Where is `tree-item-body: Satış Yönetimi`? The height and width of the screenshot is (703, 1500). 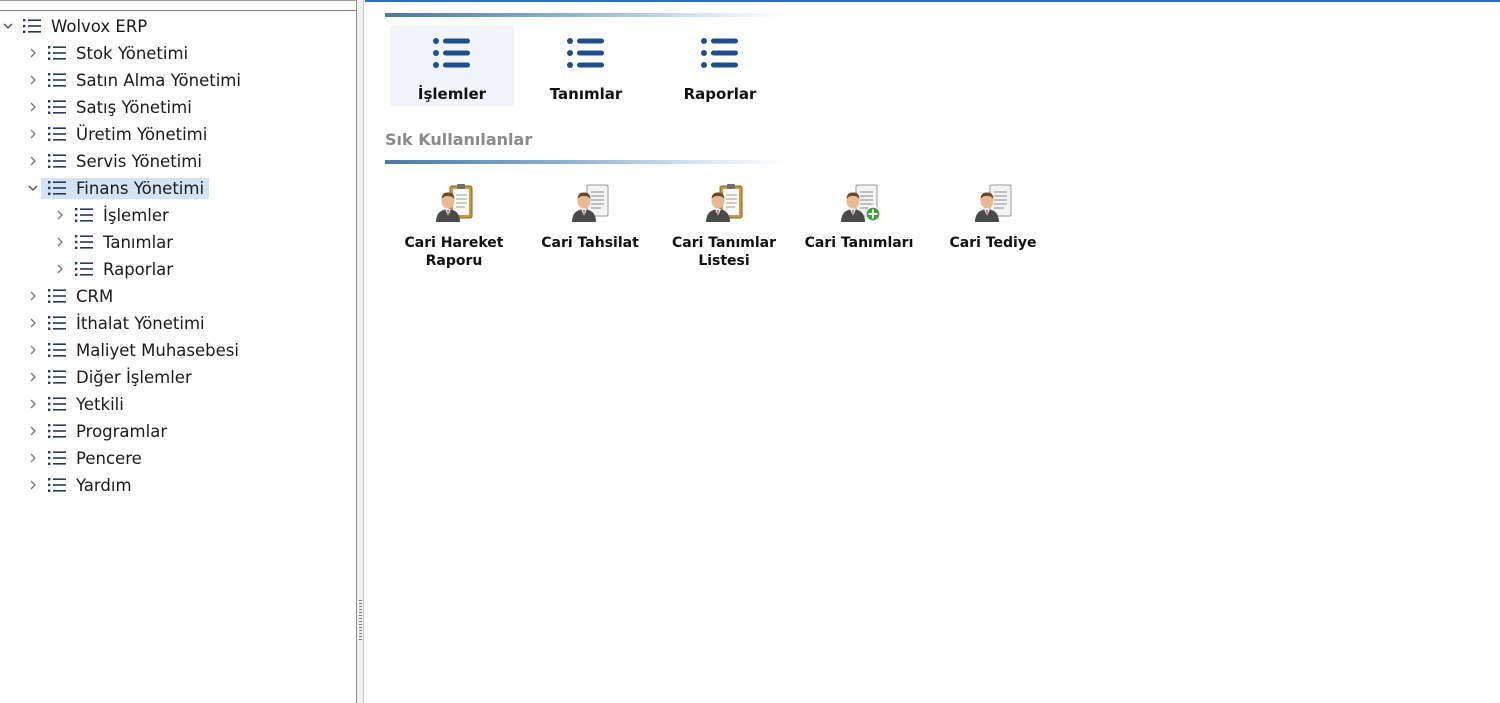 tree-item-body: Satış Yönetimi is located at coordinates (119, 107).